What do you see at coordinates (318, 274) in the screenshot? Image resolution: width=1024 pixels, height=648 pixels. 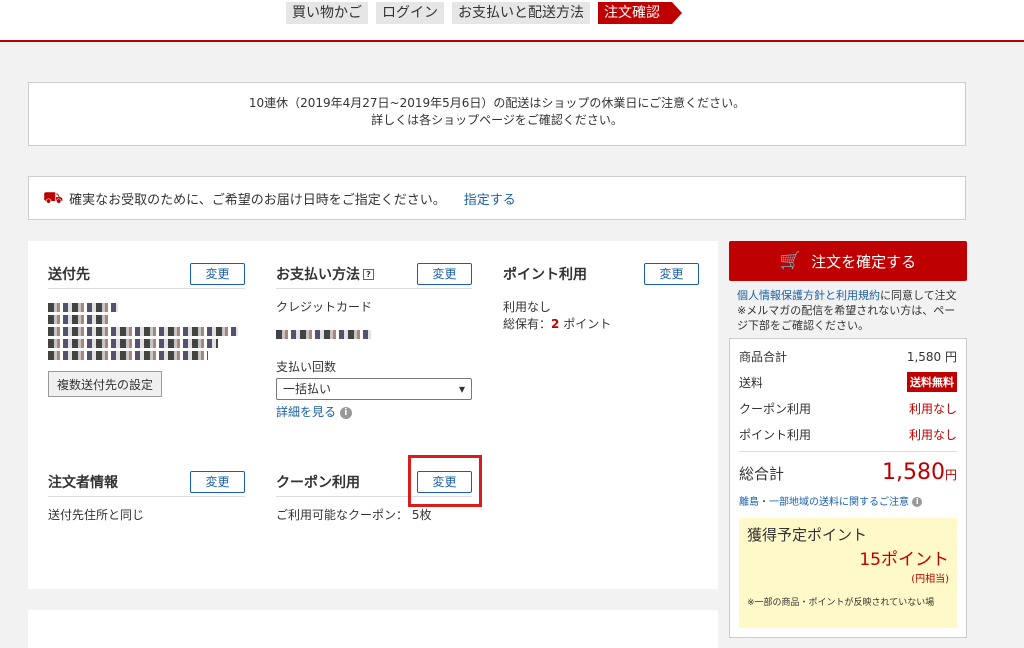 I see `payment-title: お支払い方法` at bounding box center [318, 274].